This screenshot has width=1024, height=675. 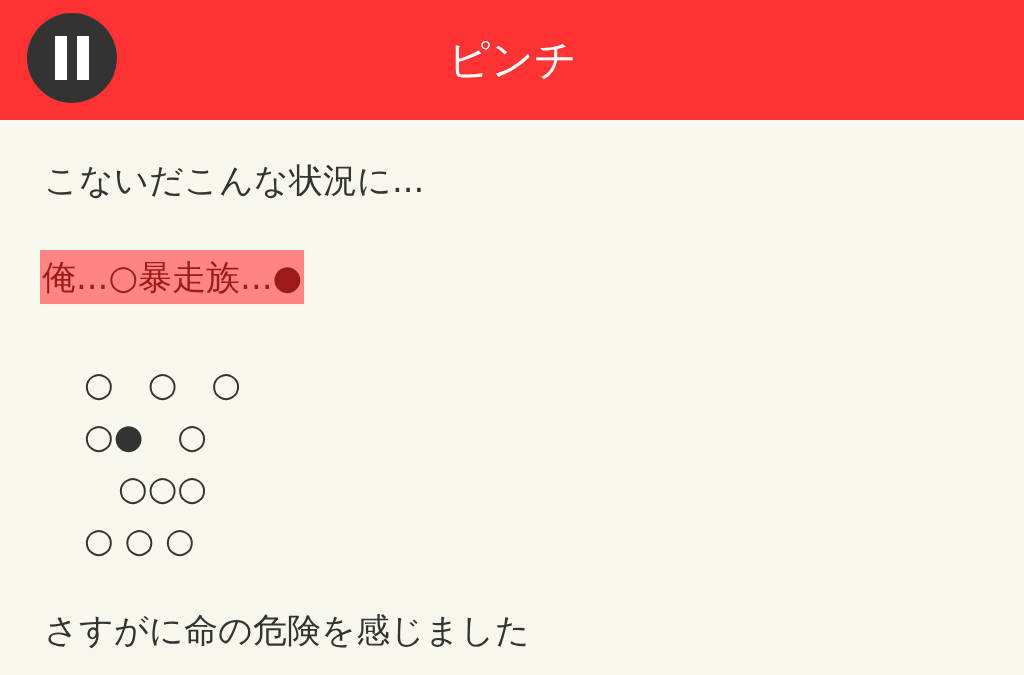 I want to click on pause-icon, so click(x=72, y=58).